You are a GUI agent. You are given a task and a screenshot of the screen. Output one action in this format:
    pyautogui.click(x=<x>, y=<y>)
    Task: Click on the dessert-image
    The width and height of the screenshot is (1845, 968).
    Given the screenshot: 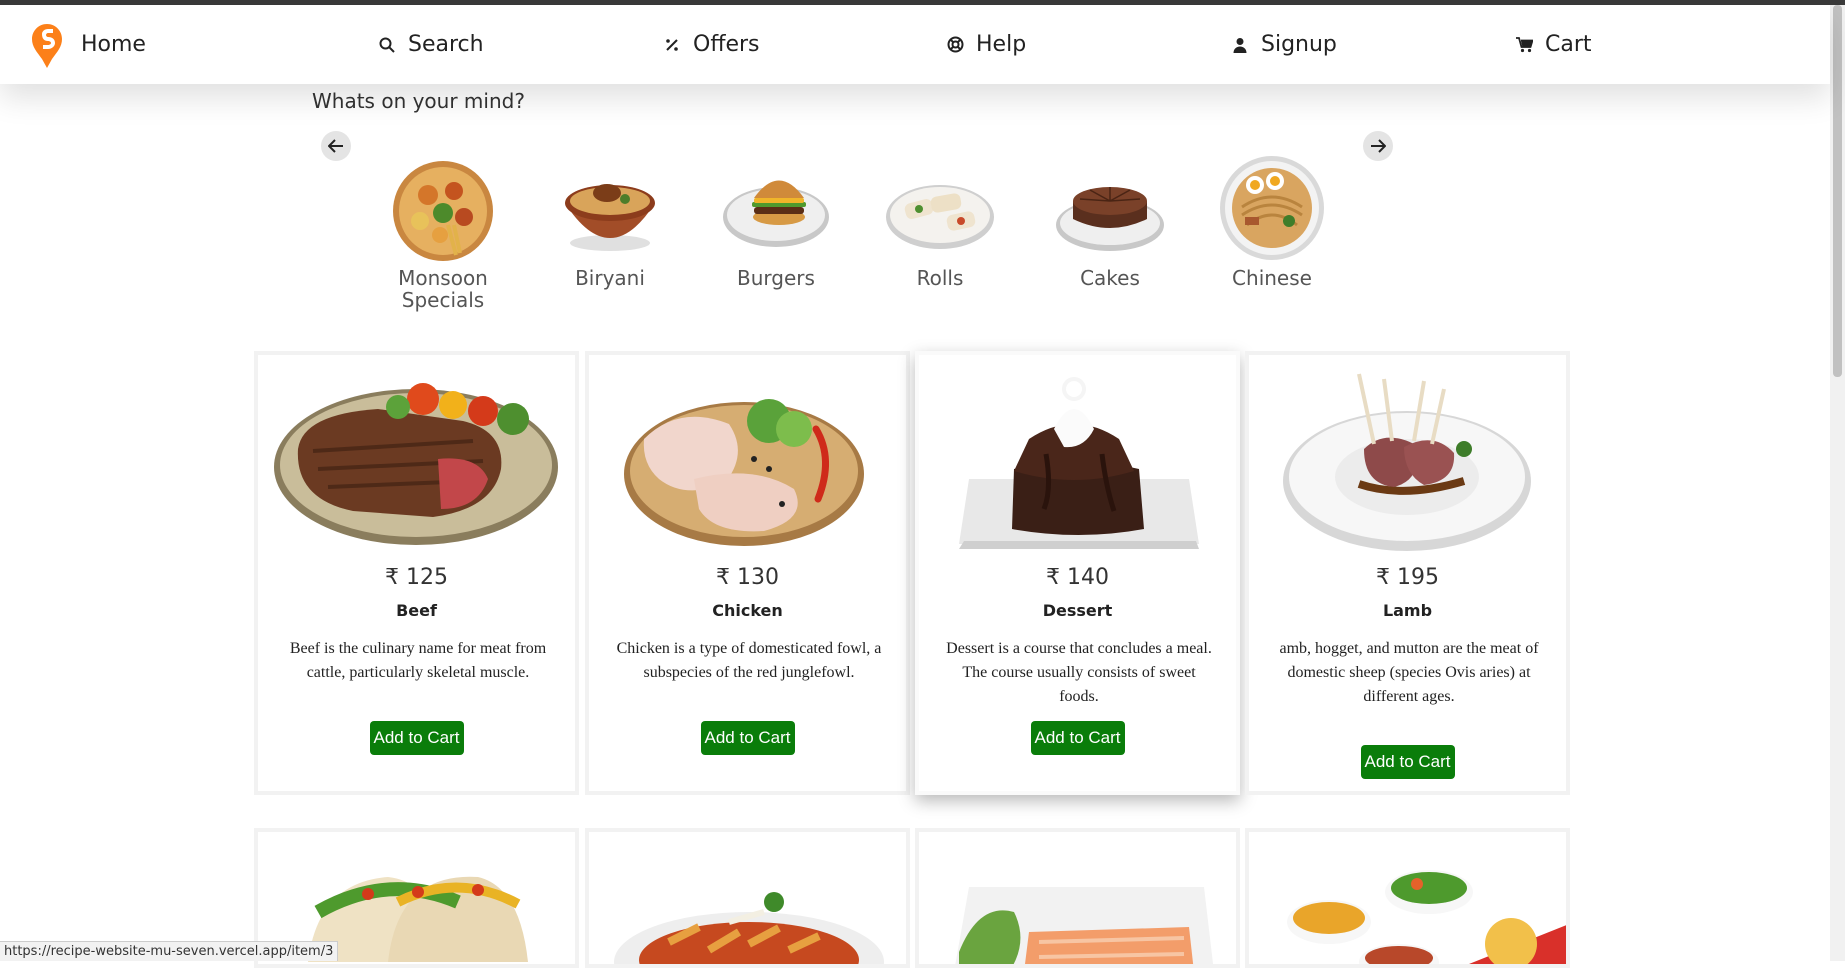 What is the action you would take?
    pyautogui.click(x=1077, y=464)
    